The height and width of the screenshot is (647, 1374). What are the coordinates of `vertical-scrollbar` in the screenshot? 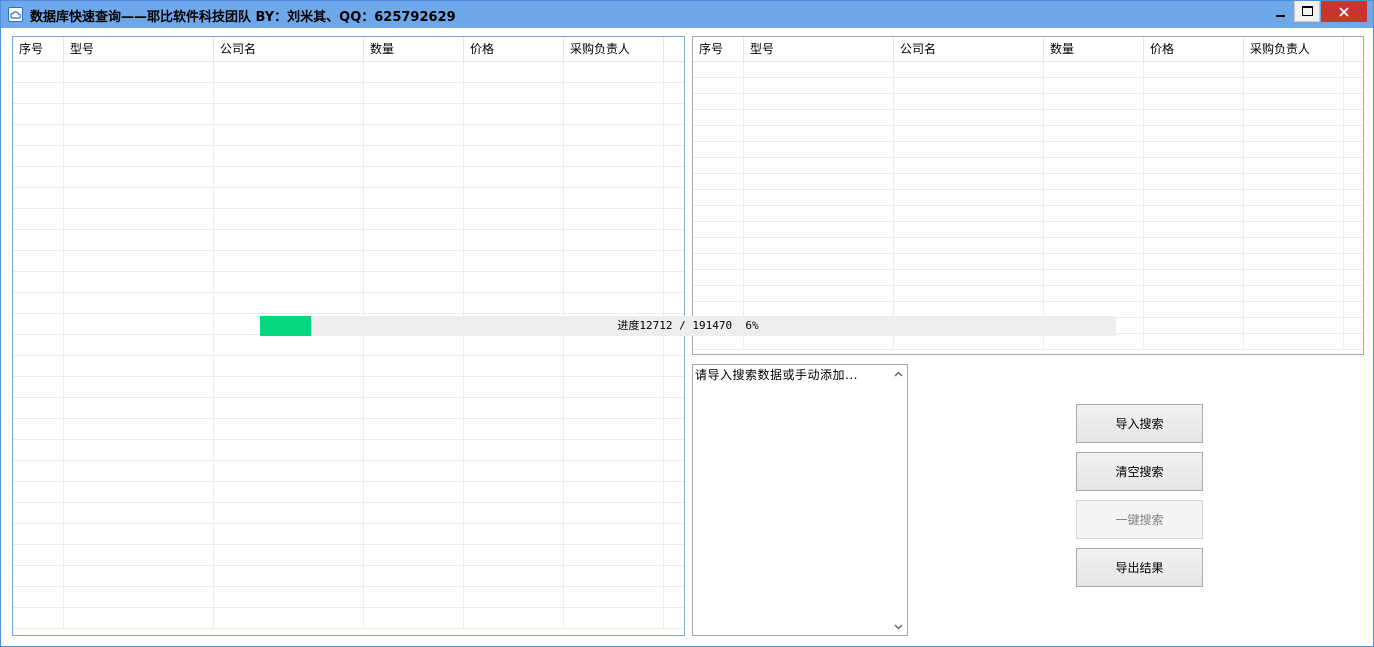 It's located at (898, 500).